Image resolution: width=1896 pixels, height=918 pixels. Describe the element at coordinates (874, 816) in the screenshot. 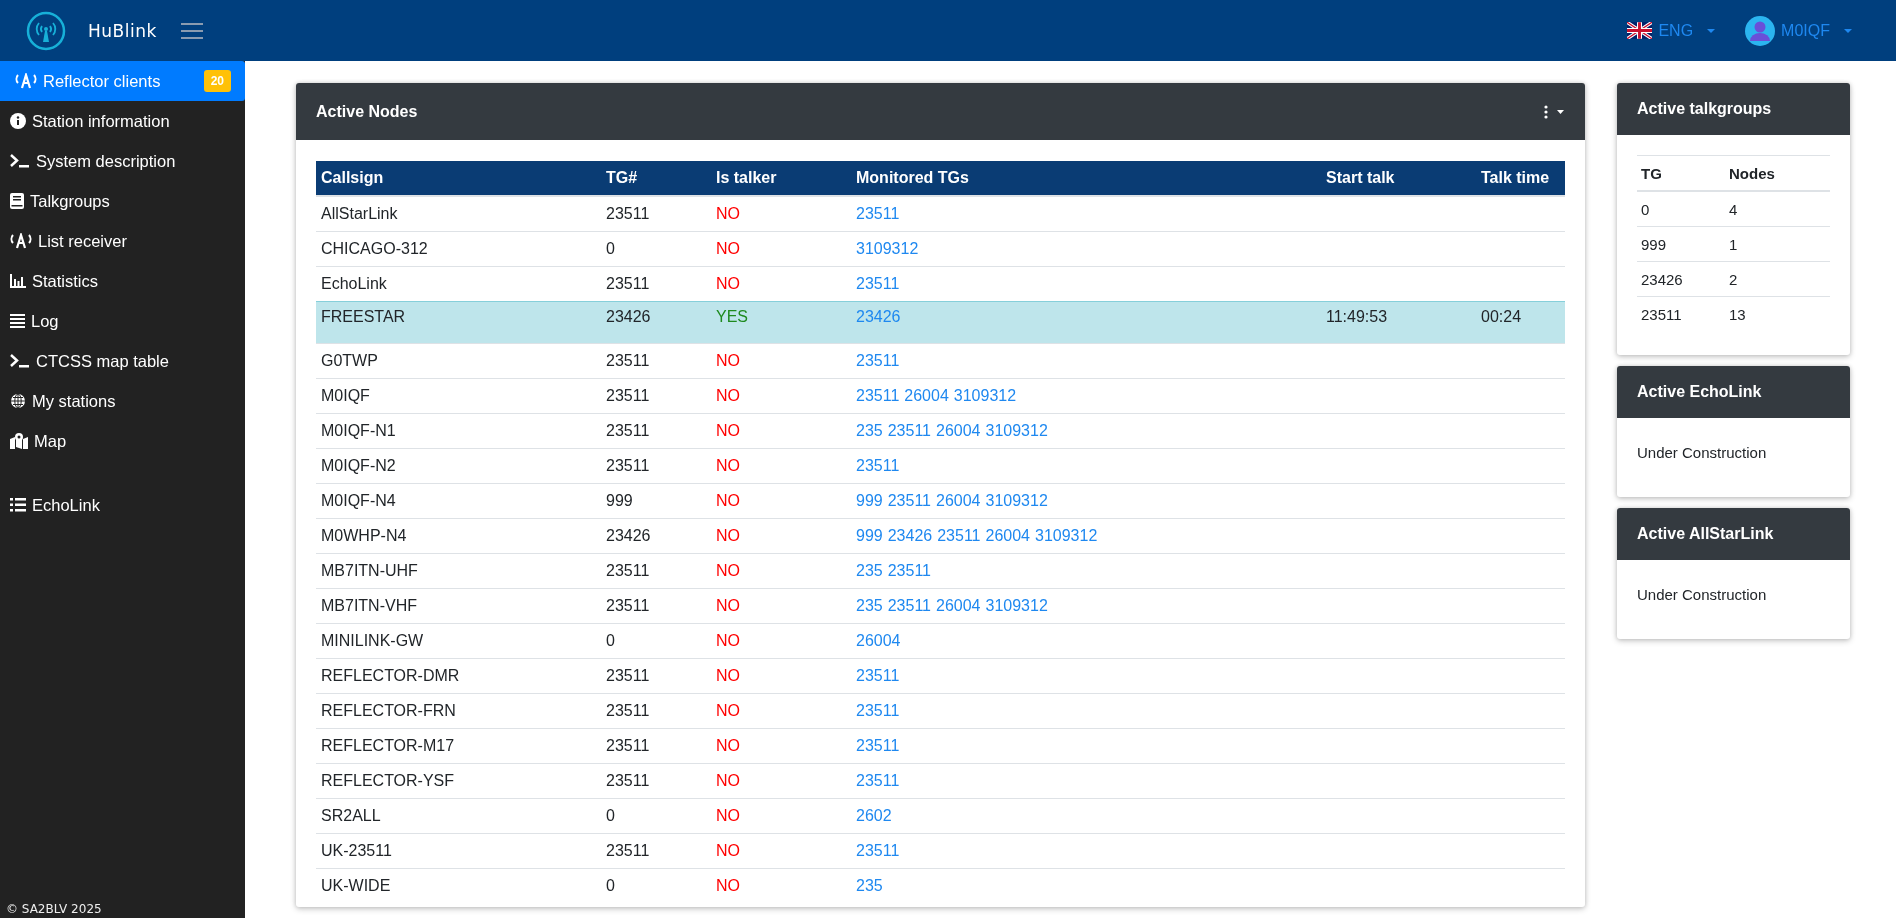

I see `talkgroup-link: 2602` at that location.